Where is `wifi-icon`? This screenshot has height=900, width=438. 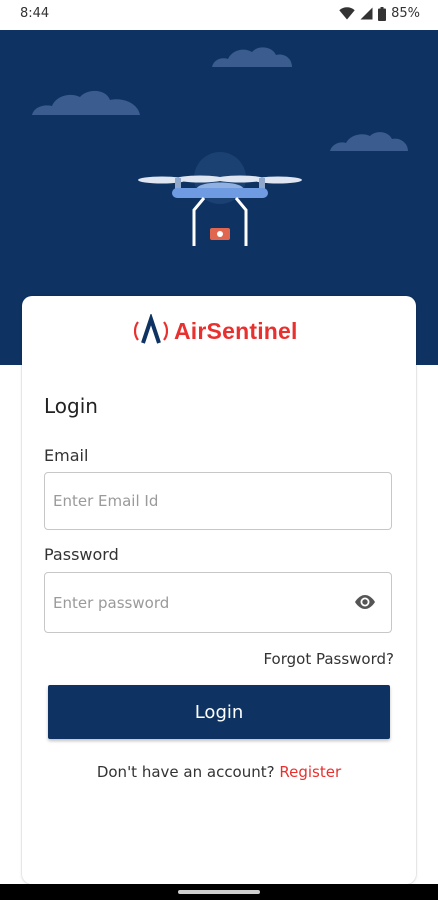
wifi-icon is located at coordinates (347, 13).